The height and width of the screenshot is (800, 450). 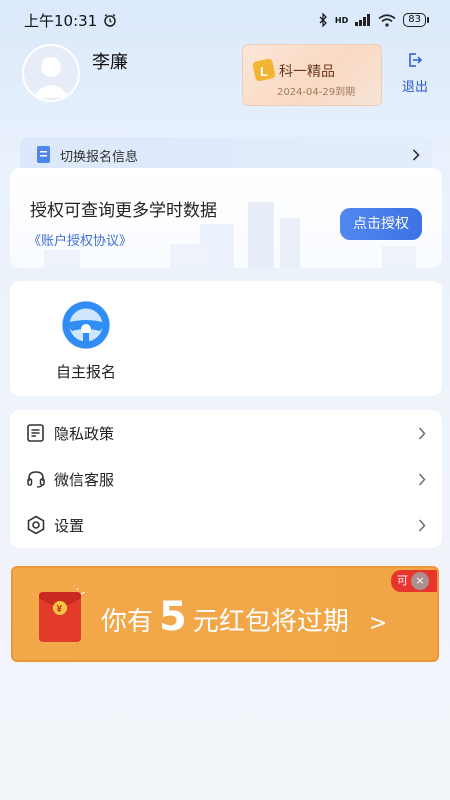 I want to click on vip-badge-icon: L, so click(x=264, y=70).